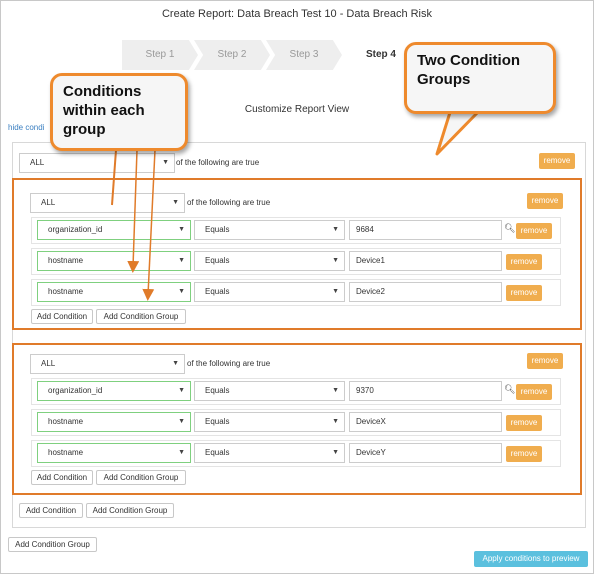 Image resolution: width=594 pixels, height=574 pixels. I want to click on apply-conditions-button: Apply conditions to preview, so click(531, 559).